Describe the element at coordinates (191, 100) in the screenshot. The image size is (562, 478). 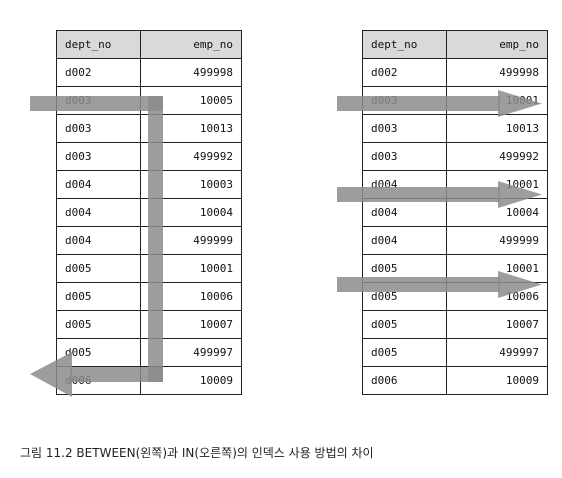
I see `emp-no-cell: 10005` at that location.